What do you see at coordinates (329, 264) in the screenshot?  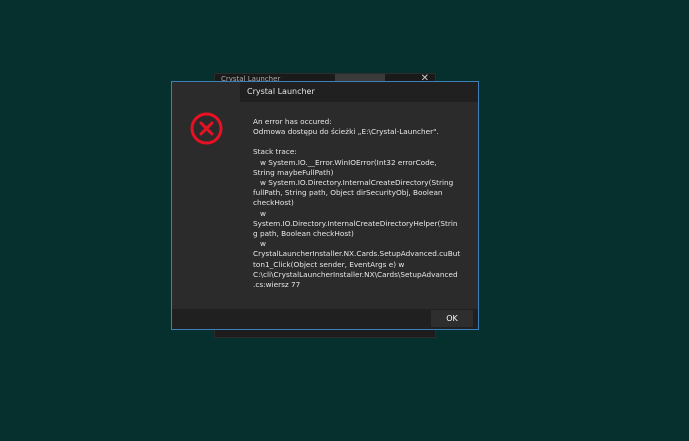 I see `message-line: ton1_Click(Object sender, EventArgs e) w` at bounding box center [329, 264].